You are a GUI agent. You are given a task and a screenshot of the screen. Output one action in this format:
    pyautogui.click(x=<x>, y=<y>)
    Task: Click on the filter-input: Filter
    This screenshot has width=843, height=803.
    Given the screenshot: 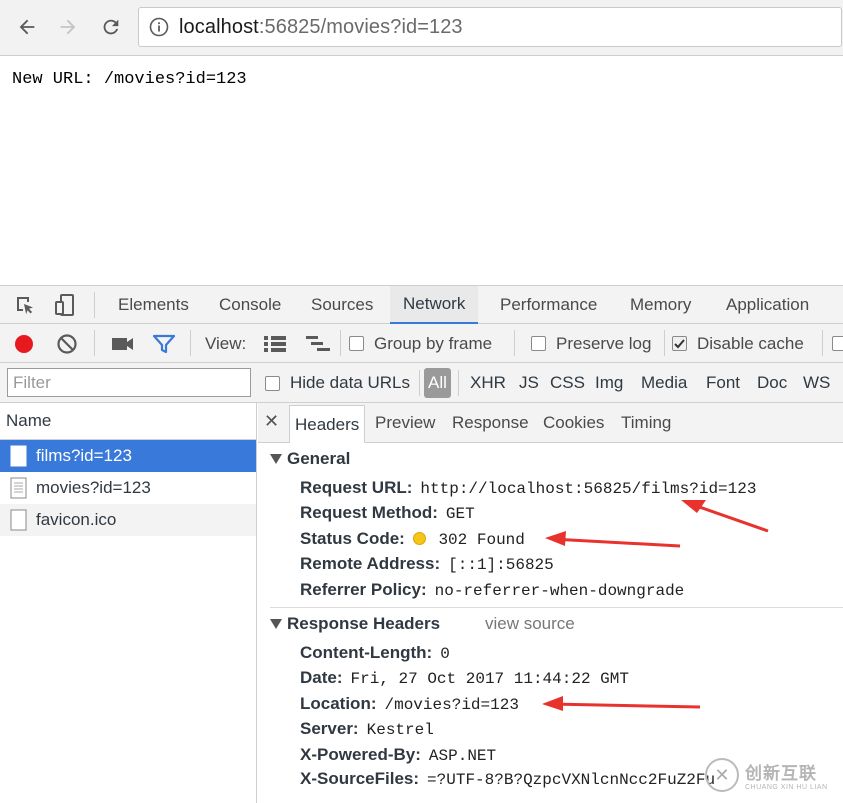 What is the action you would take?
    pyautogui.click(x=129, y=382)
    